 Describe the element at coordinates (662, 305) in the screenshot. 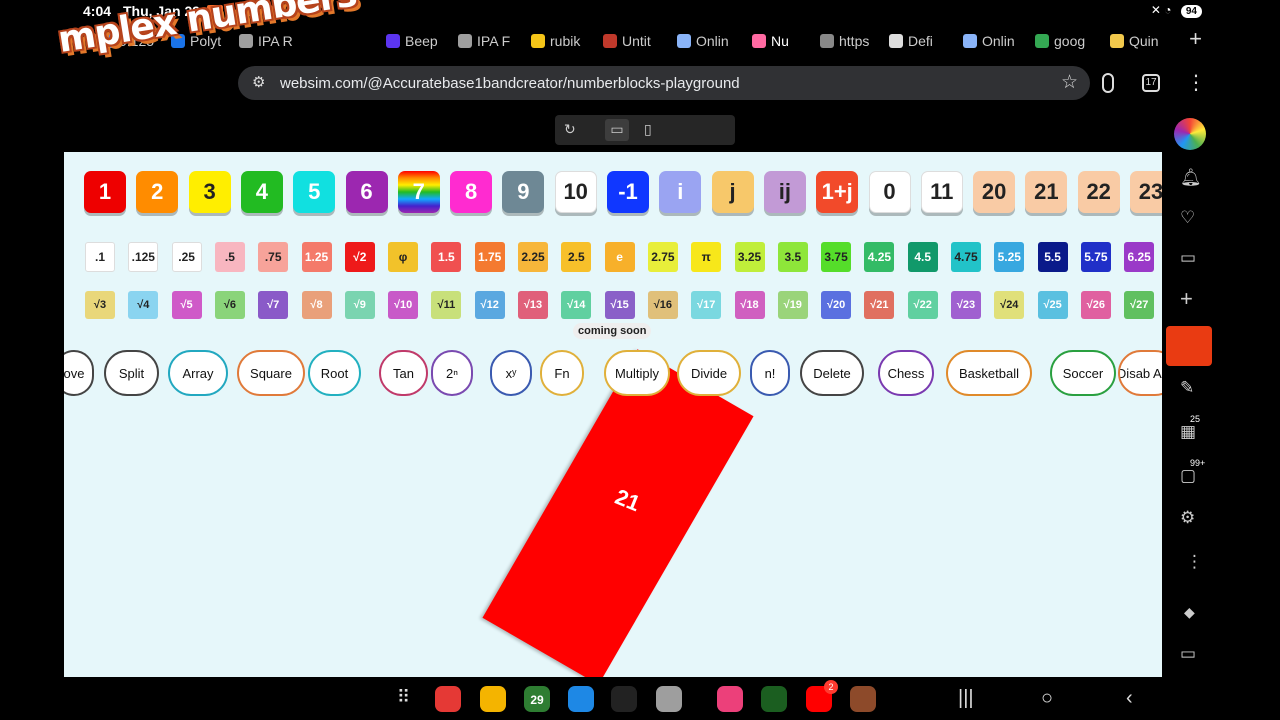

I see `numberblock-button-16: √16` at that location.